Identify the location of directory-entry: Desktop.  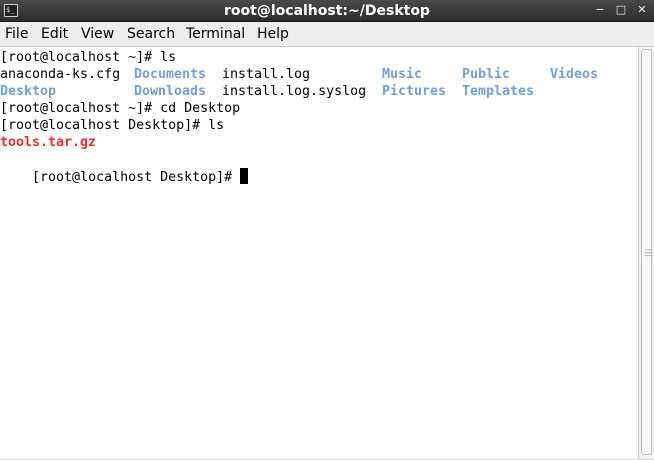
(28, 91).